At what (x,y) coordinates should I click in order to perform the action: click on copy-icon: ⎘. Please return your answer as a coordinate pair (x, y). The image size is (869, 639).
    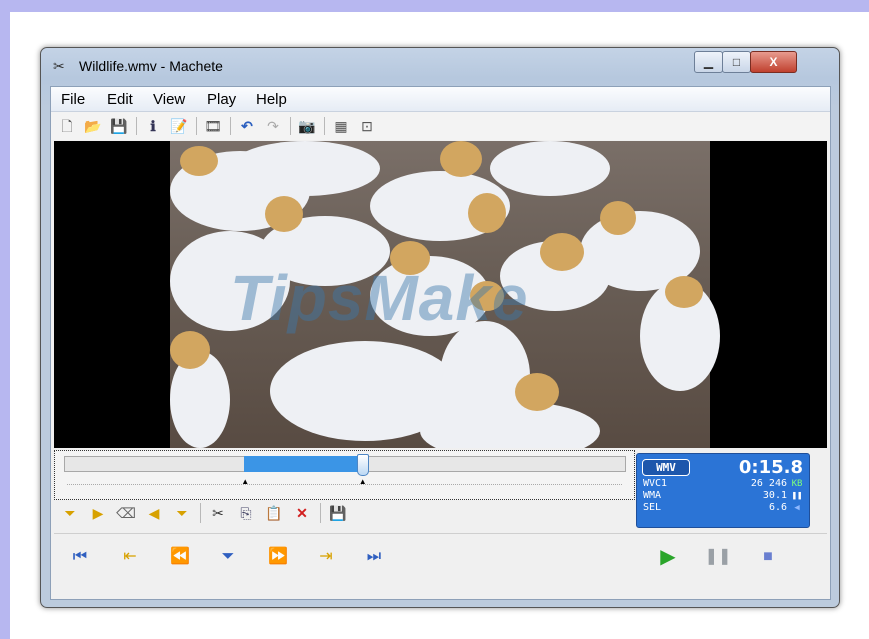
    Looking at the image, I should click on (246, 513).